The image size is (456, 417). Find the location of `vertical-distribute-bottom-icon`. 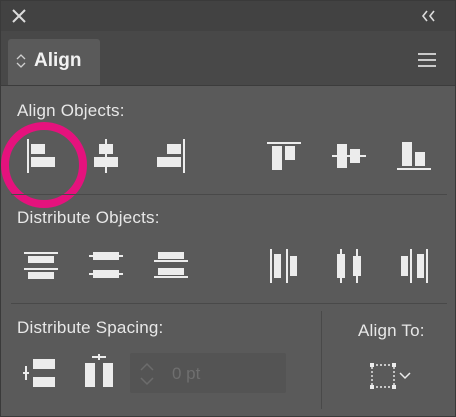

vertical-distribute-bottom-icon is located at coordinates (171, 265).